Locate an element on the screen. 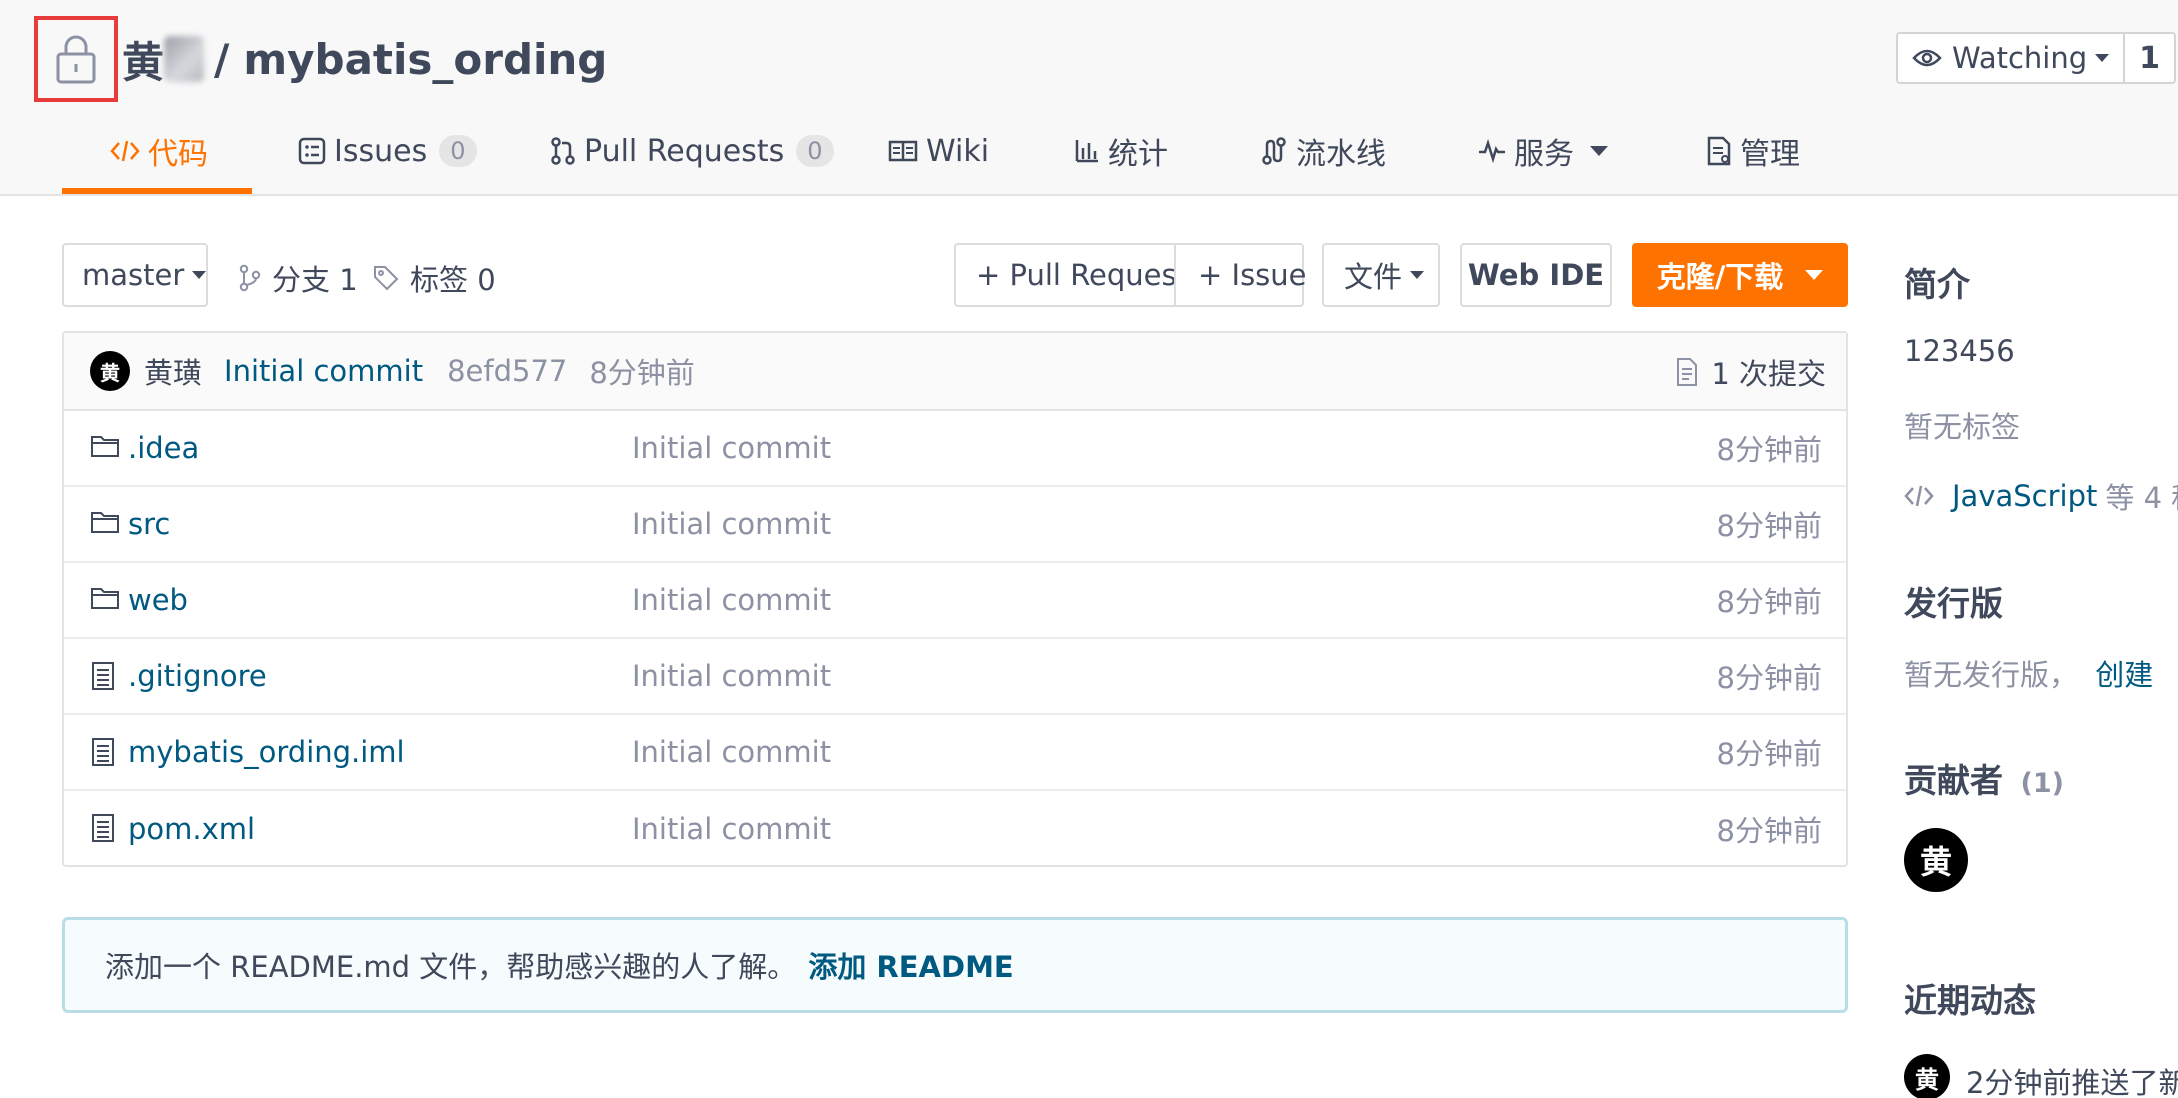  branches-link: 分支 1 is located at coordinates (298, 278).